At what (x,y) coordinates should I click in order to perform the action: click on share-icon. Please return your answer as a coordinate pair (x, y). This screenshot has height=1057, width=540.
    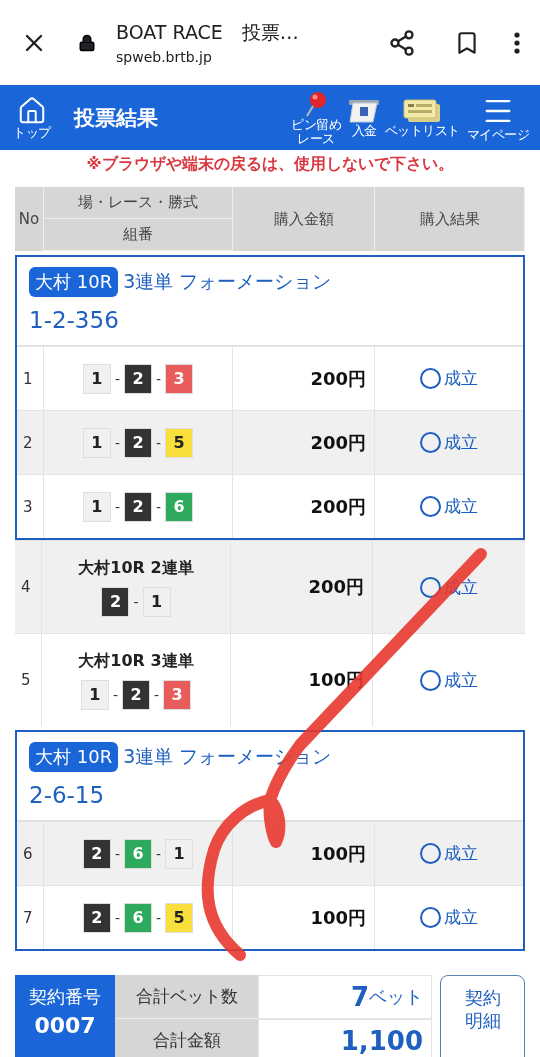
    Looking at the image, I should click on (402, 42).